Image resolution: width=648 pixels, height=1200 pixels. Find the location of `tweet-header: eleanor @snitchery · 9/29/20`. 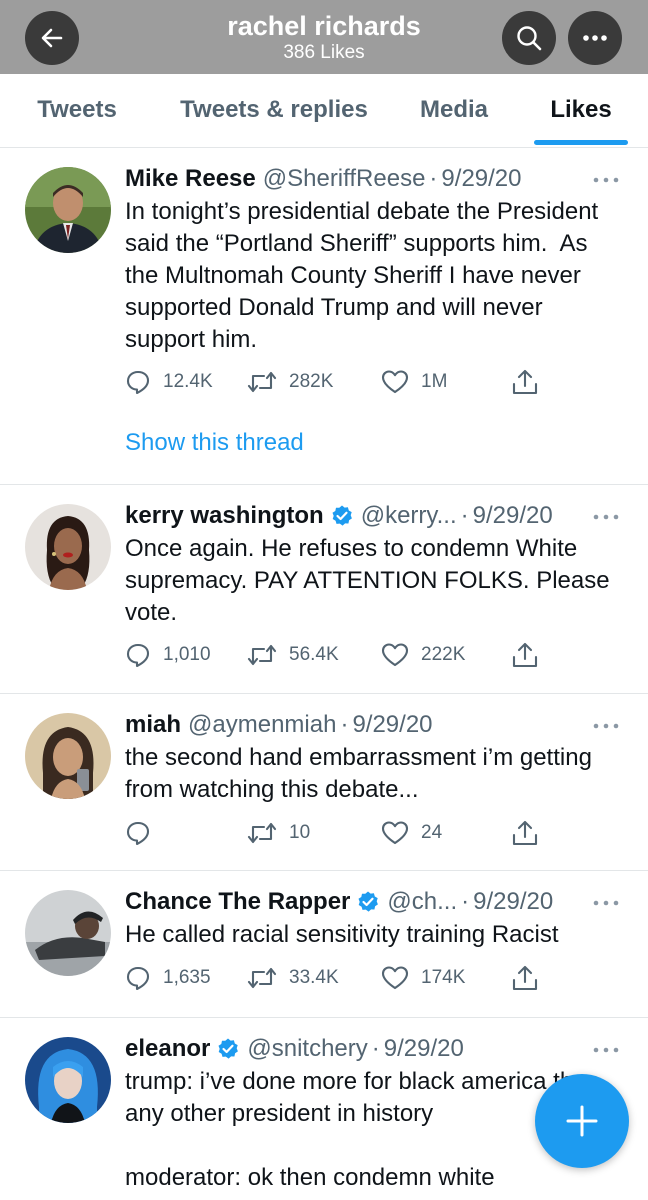

tweet-header: eleanor @snitchery · 9/29/20 is located at coordinates (294, 1049).